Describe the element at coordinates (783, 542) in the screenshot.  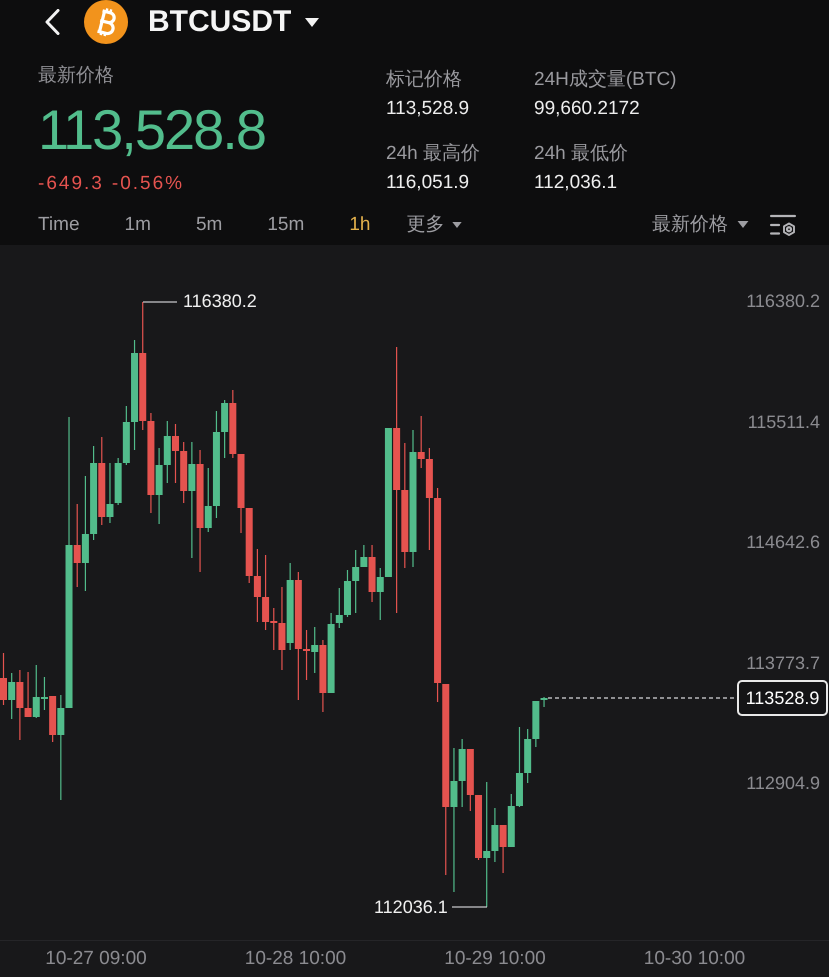
I see `price-axis-label: 114642.6` at that location.